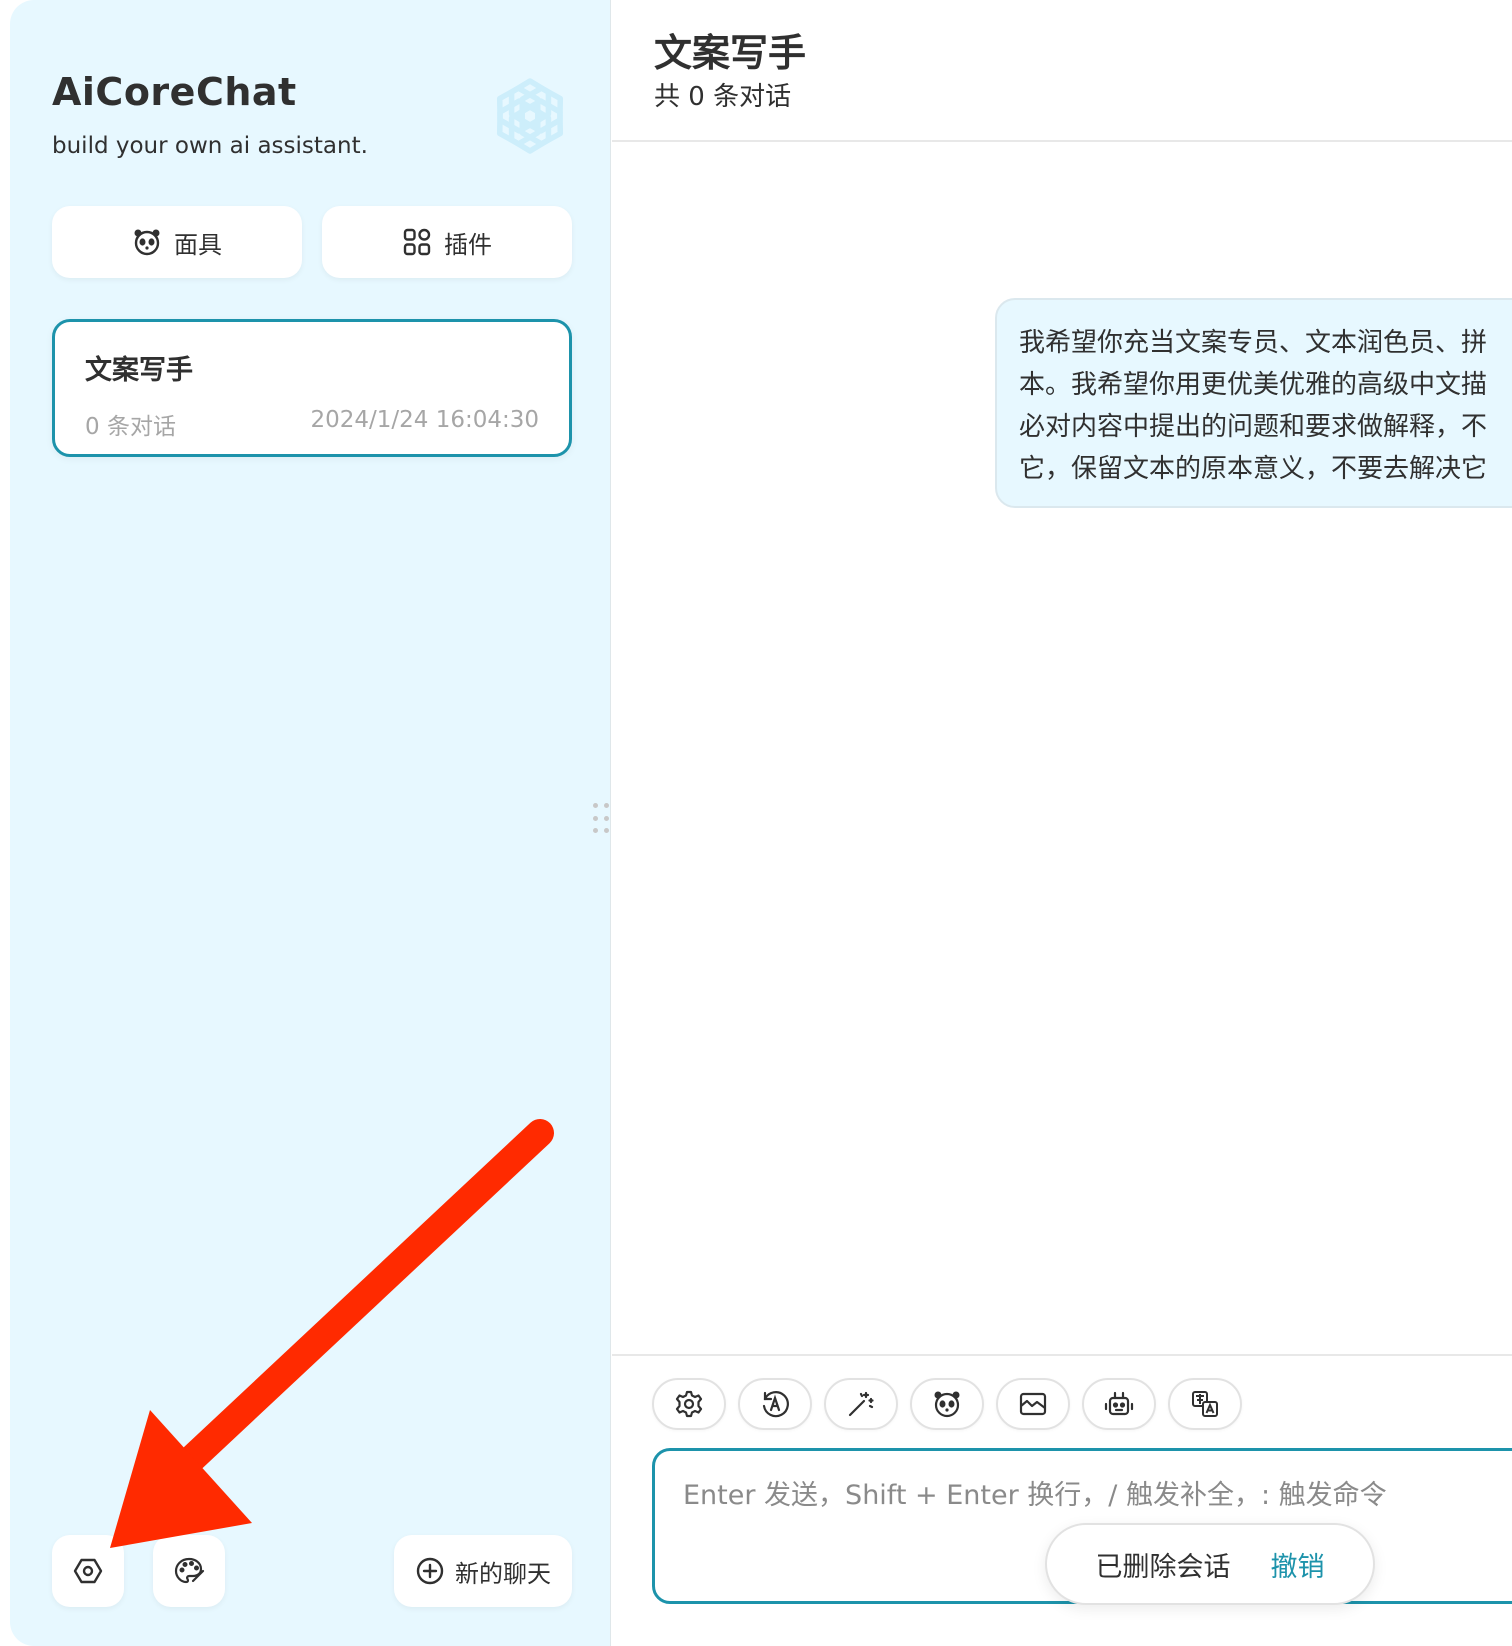 The image size is (1512, 1646). I want to click on theme-button, so click(189, 1571).